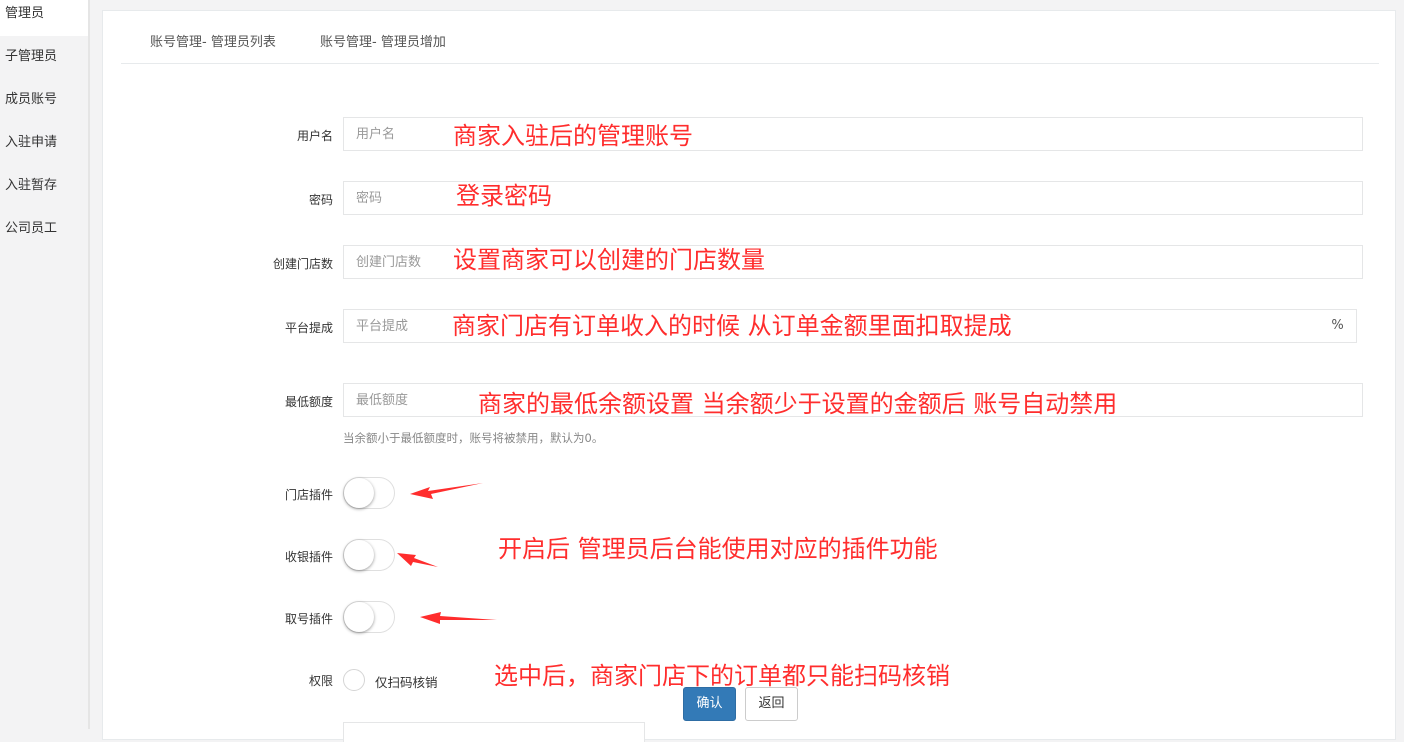 This screenshot has height=742, width=1404. What do you see at coordinates (44, 145) in the screenshot?
I see `sidebar-item-join-application: 入驻申请` at bounding box center [44, 145].